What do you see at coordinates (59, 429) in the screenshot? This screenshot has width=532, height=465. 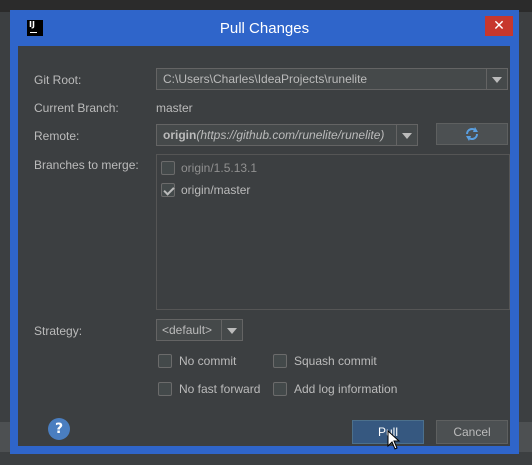 I see `help-button: ?` at bounding box center [59, 429].